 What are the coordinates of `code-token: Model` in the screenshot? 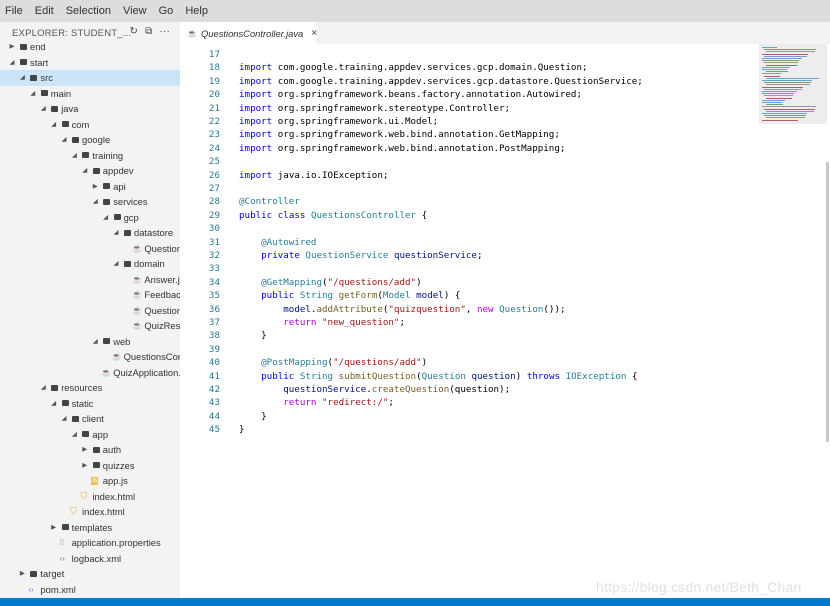 It's located at (396, 296).